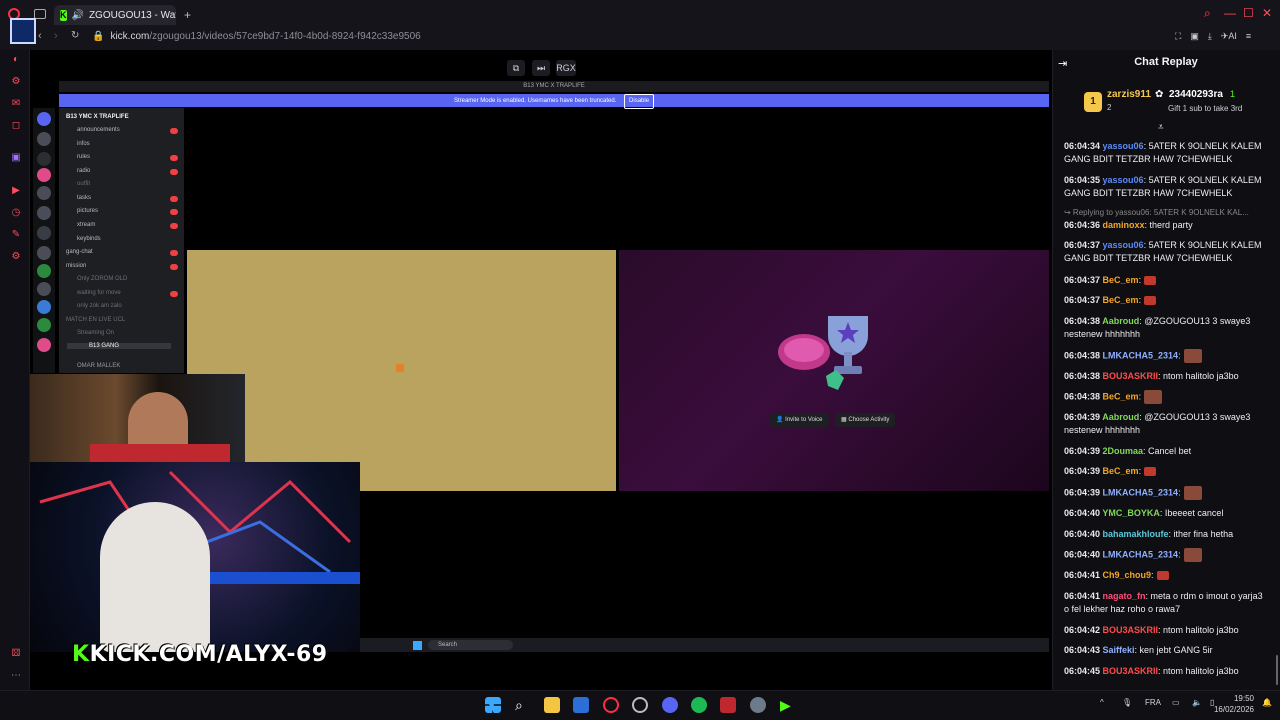 The height and width of the screenshot is (720, 1280). What do you see at coordinates (102, 279) in the screenshot?
I see `voice-channel: Only ZOROM OLD` at bounding box center [102, 279].